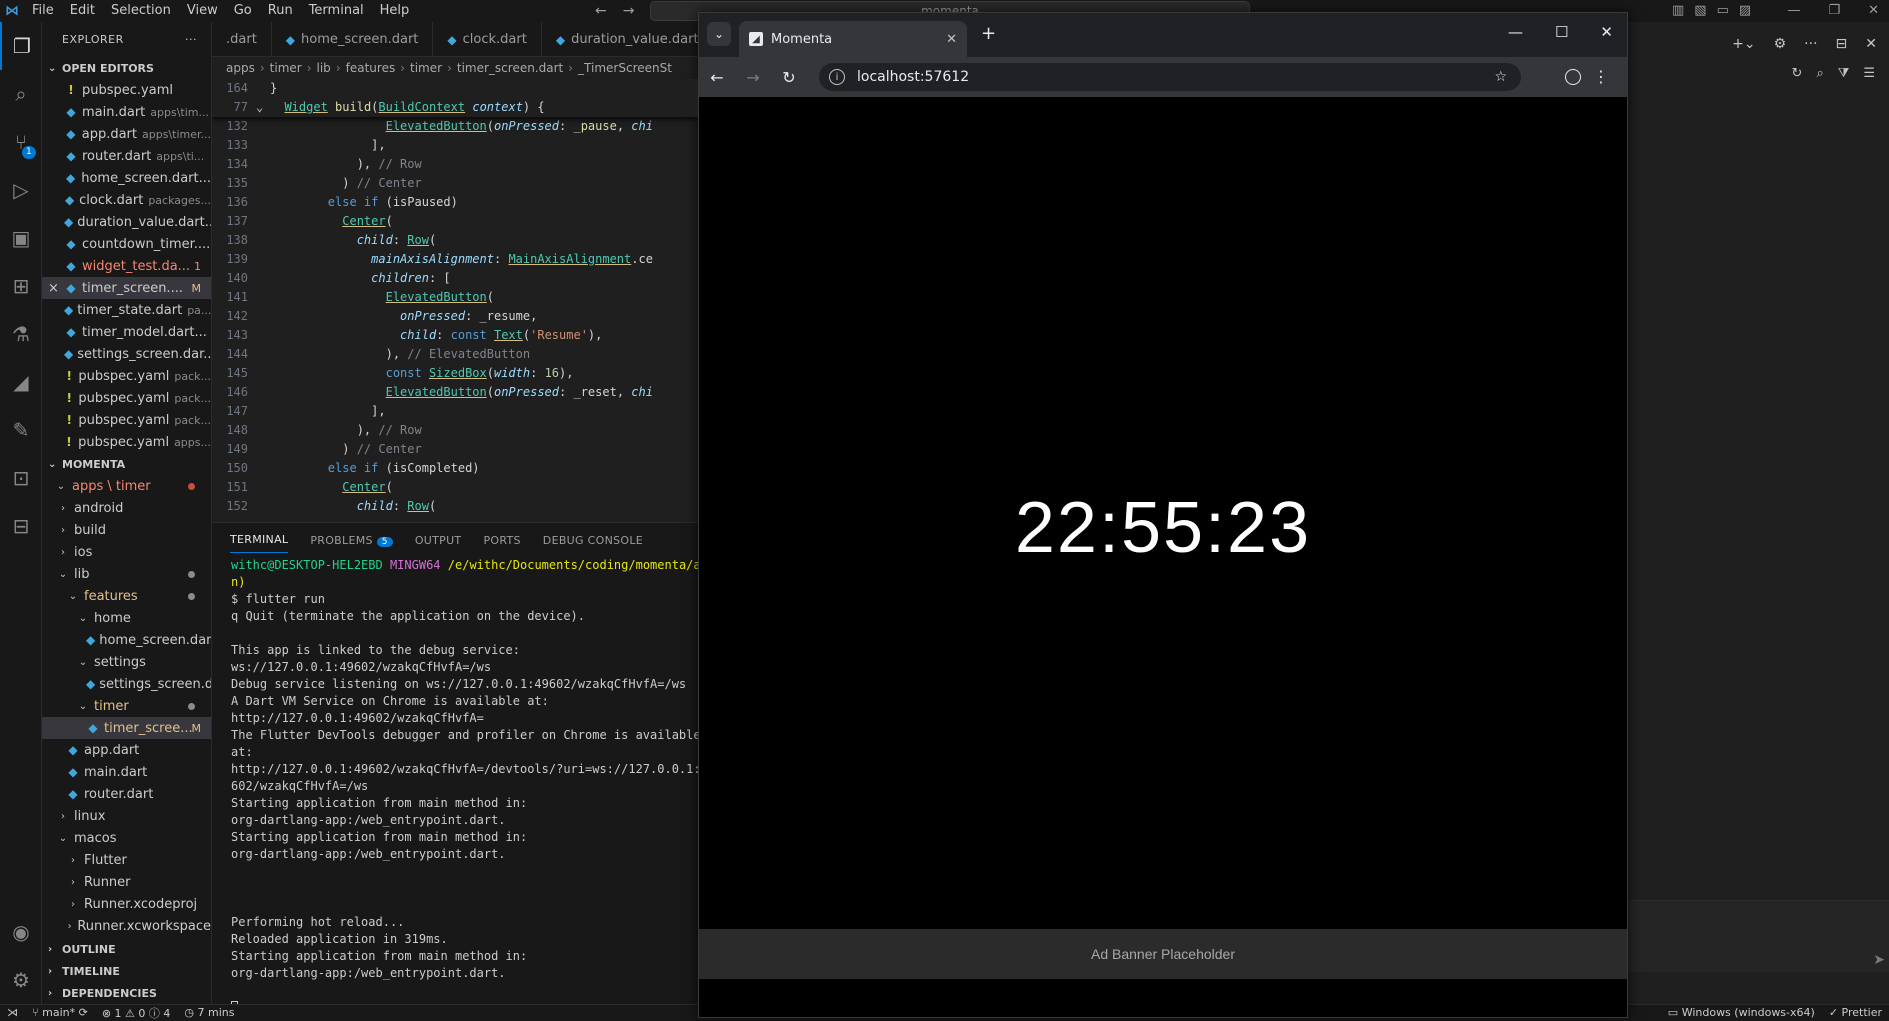  What do you see at coordinates (1573, 77) in the screenshot?
I see `profile-icon` at bounding box center [1573, 77].